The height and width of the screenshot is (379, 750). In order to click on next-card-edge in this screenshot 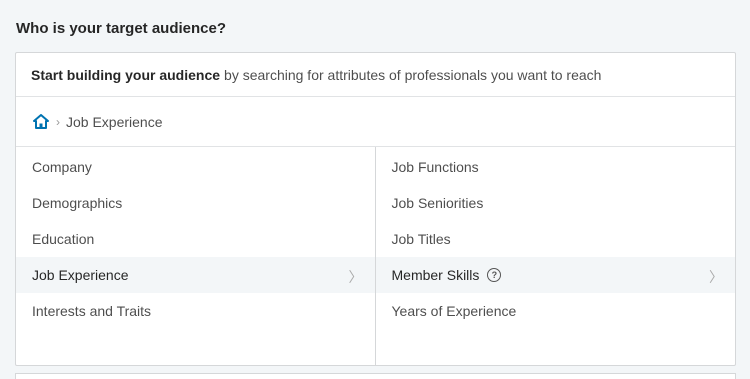, I will do `click(375, 376)`.